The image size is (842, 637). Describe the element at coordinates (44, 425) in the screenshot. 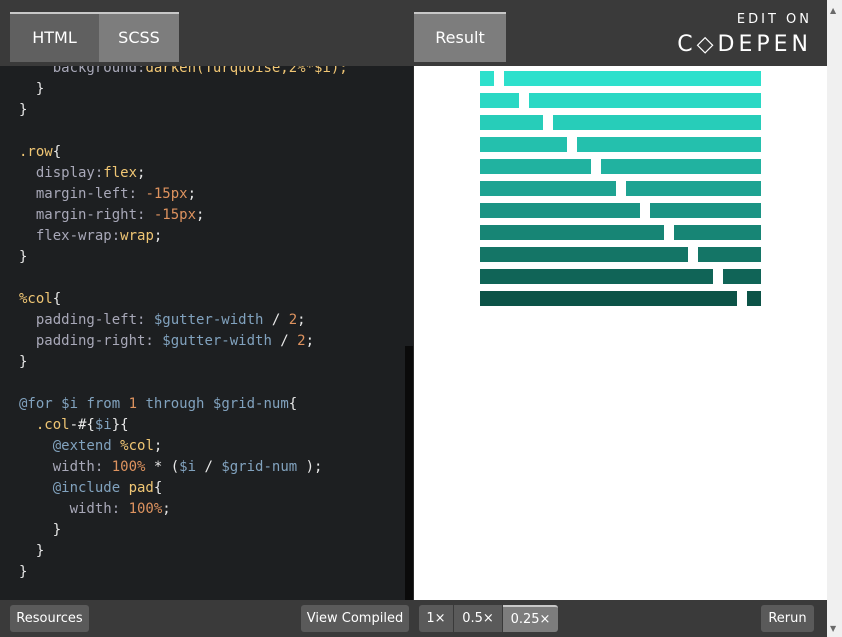

I see `code-token: .col` at that location.